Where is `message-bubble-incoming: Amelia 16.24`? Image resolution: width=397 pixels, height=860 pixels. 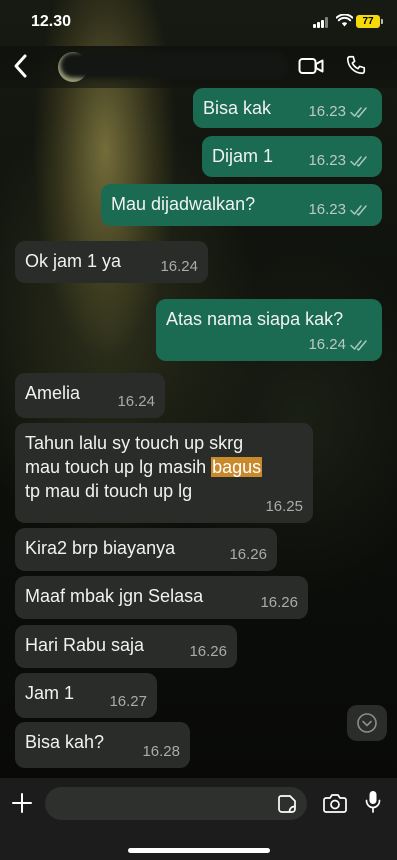
message-bubble-incoming: Amelia 16.24 is located at coordinates (90, 395).